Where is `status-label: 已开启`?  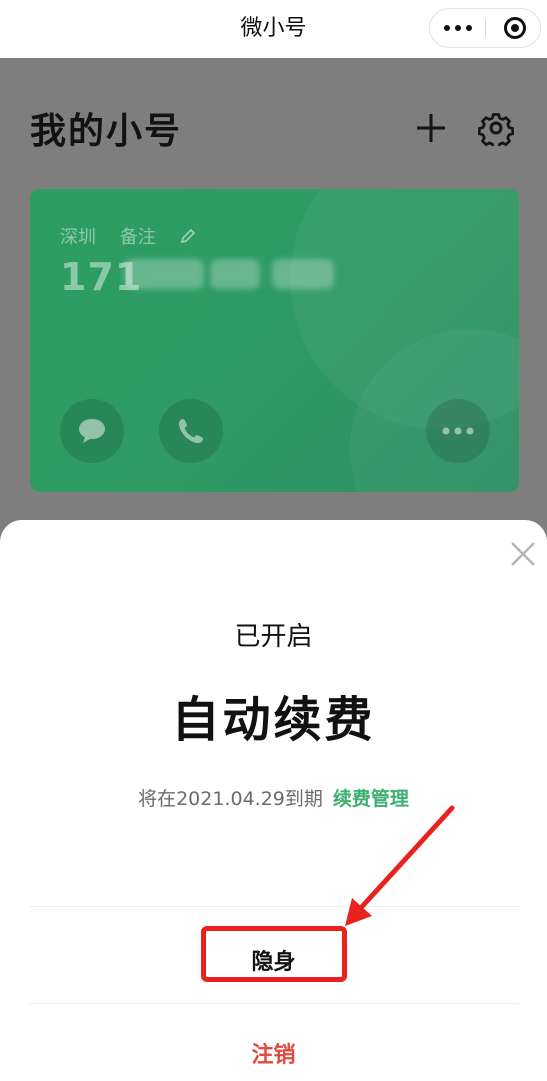 status-label: 已开启 is located at coordinates (273, 637).